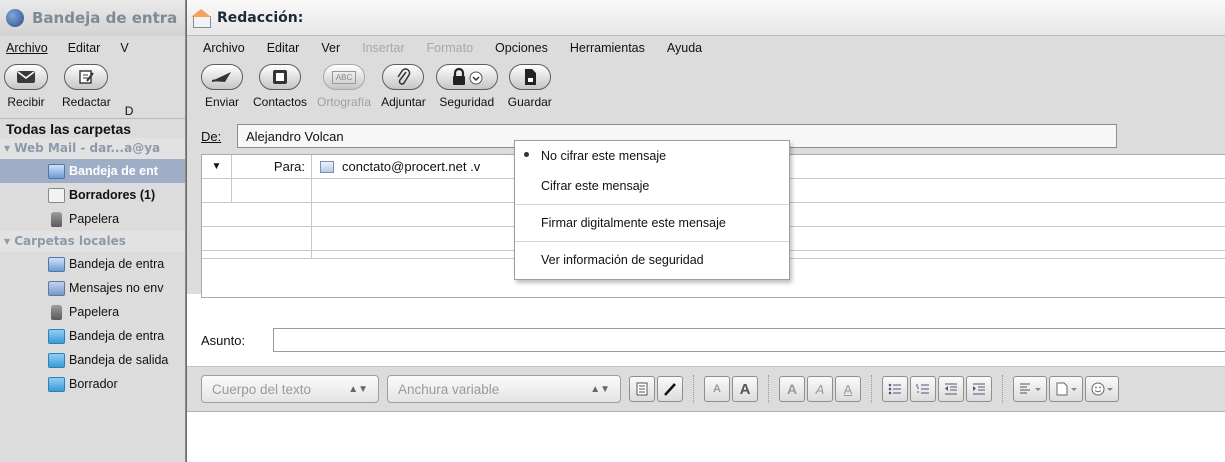 Image resolution: width=1225 pixels, height=462 pixels. Describe the element at coordinates (86, 91) in the screenshot. I see `compose-button: Redactar` at that location.